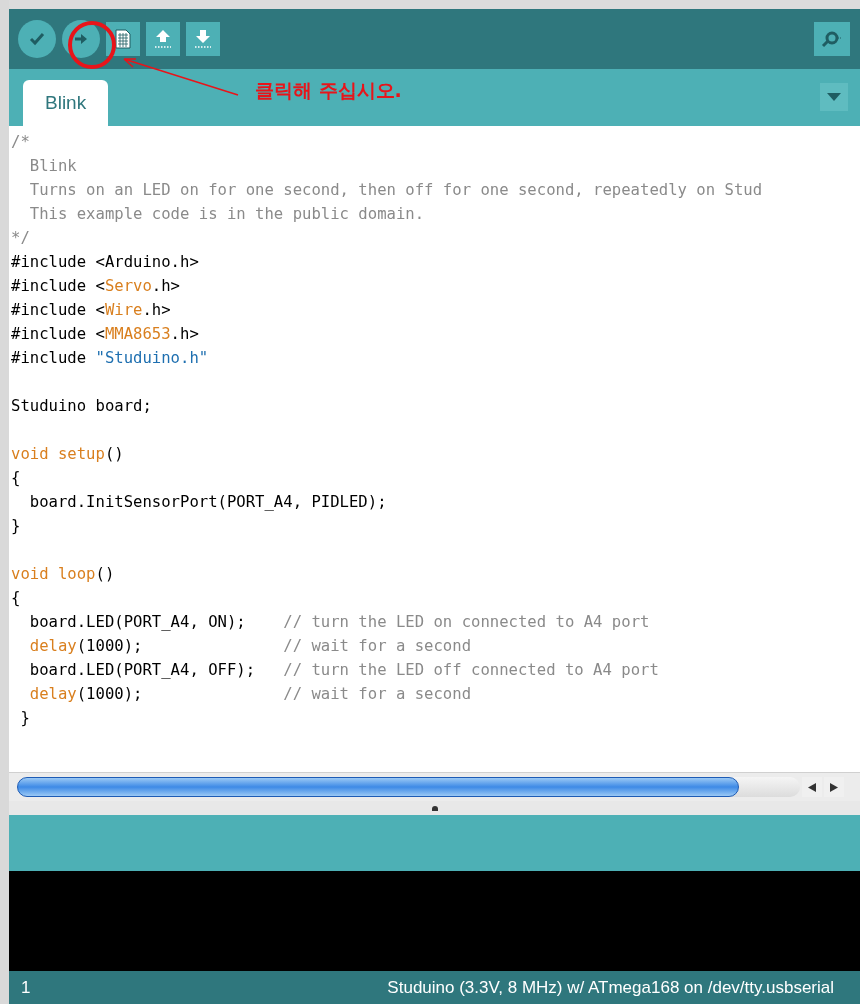  I want to click on tab-menu-button, so click(834, 97).